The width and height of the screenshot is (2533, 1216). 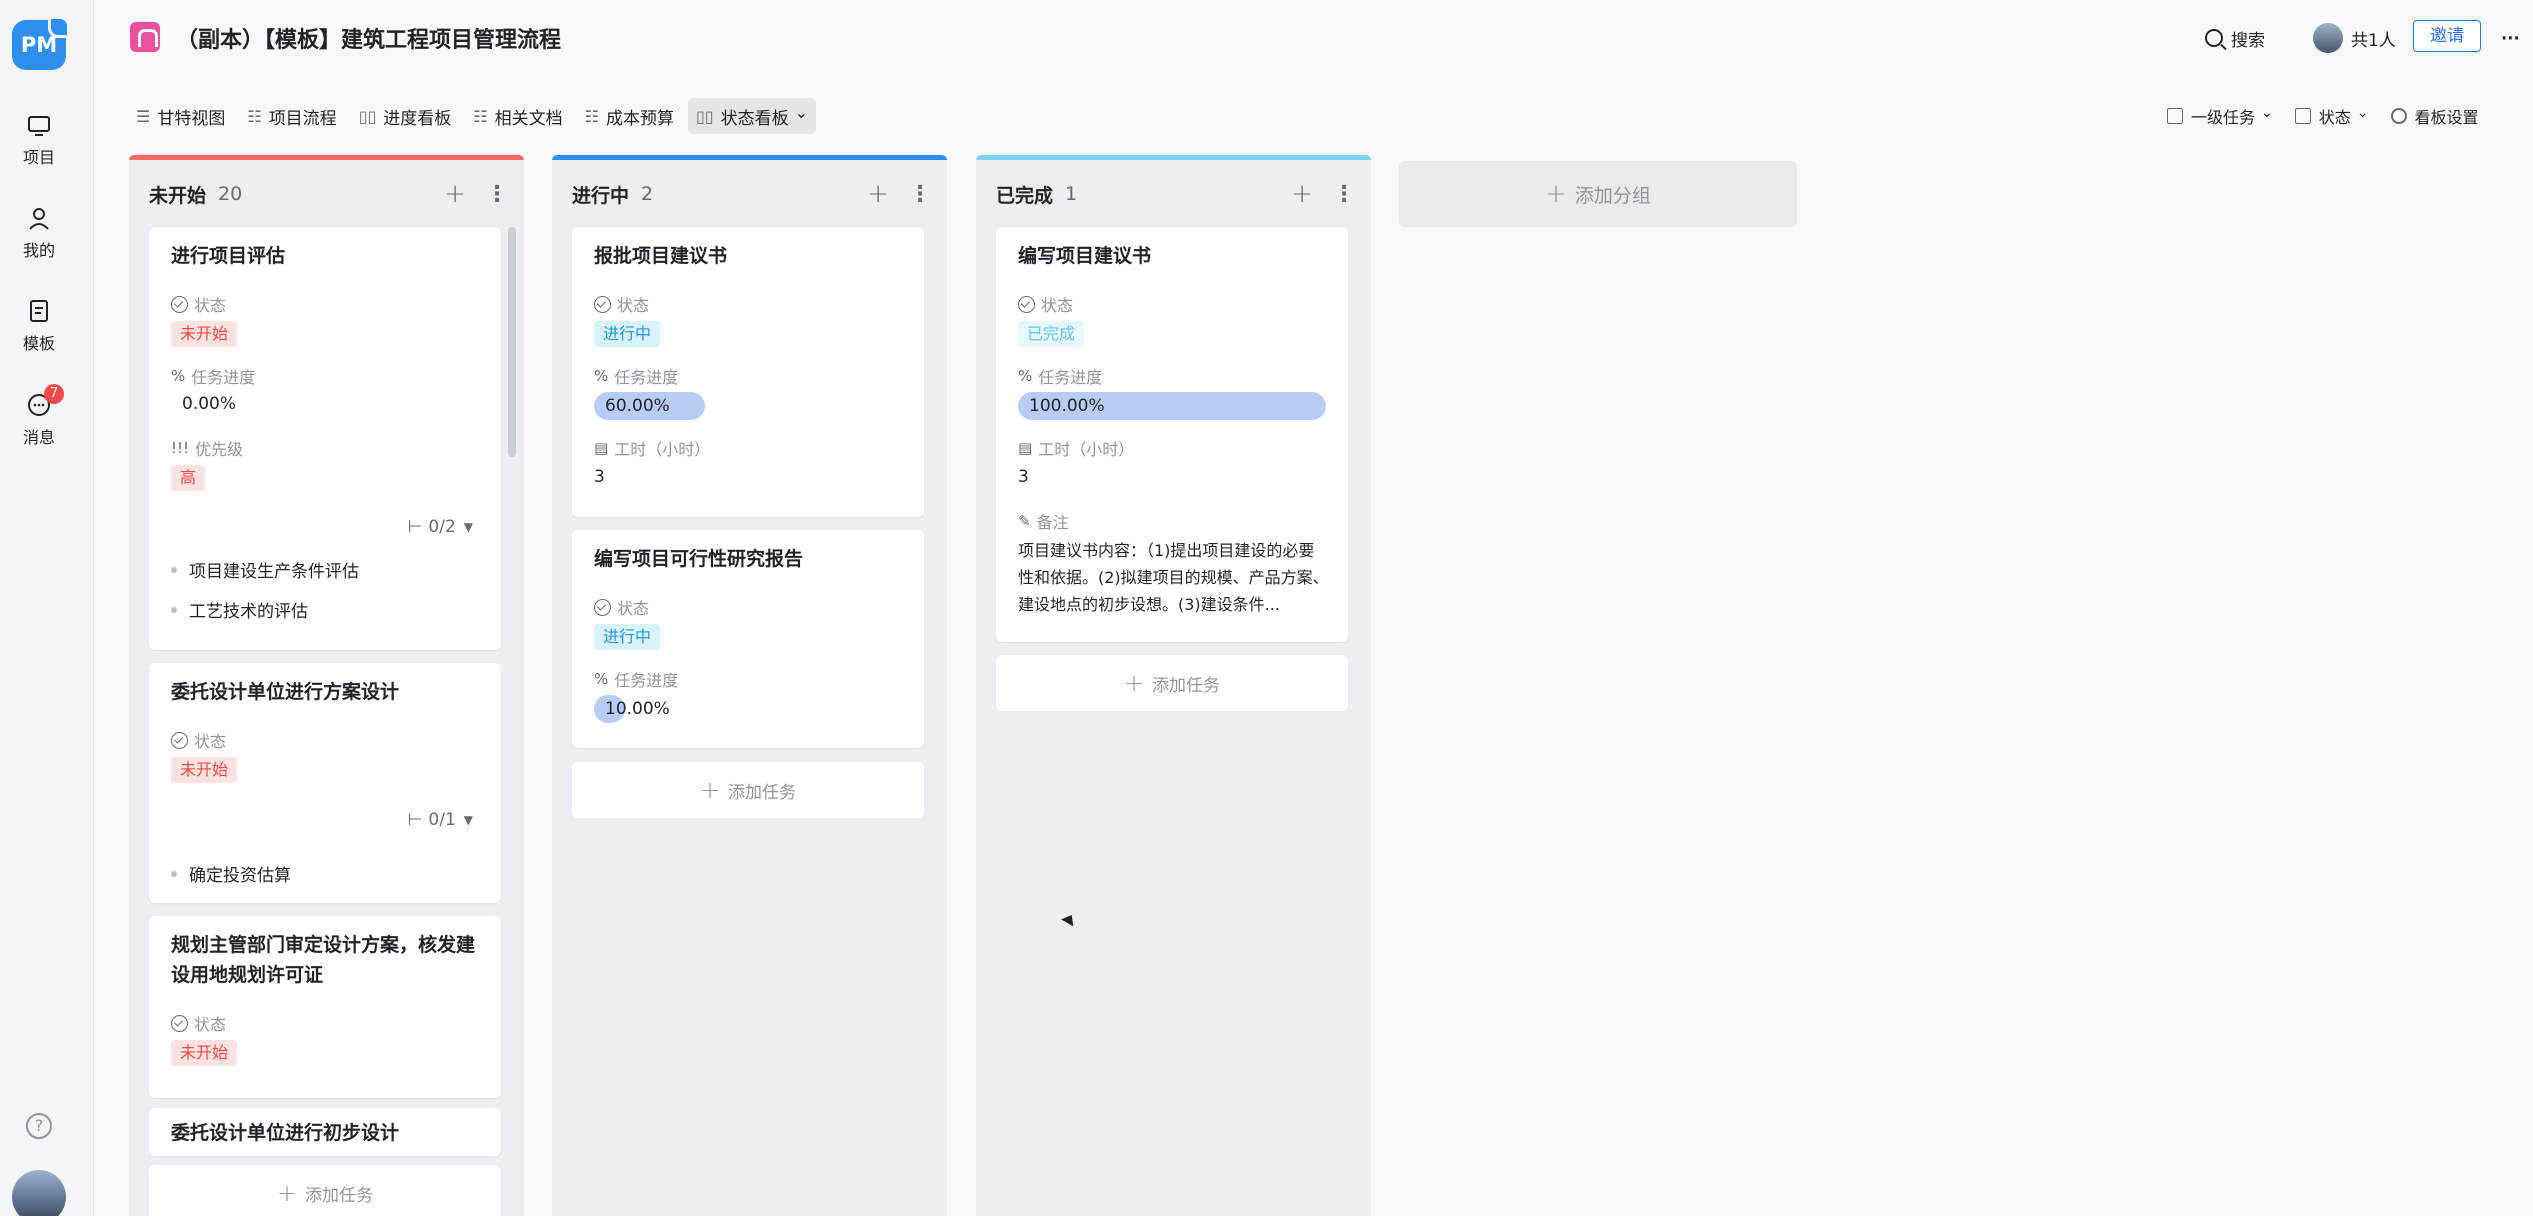 I want to click on priority-field-label: !!! 优先级, so click(x=207, y=449).